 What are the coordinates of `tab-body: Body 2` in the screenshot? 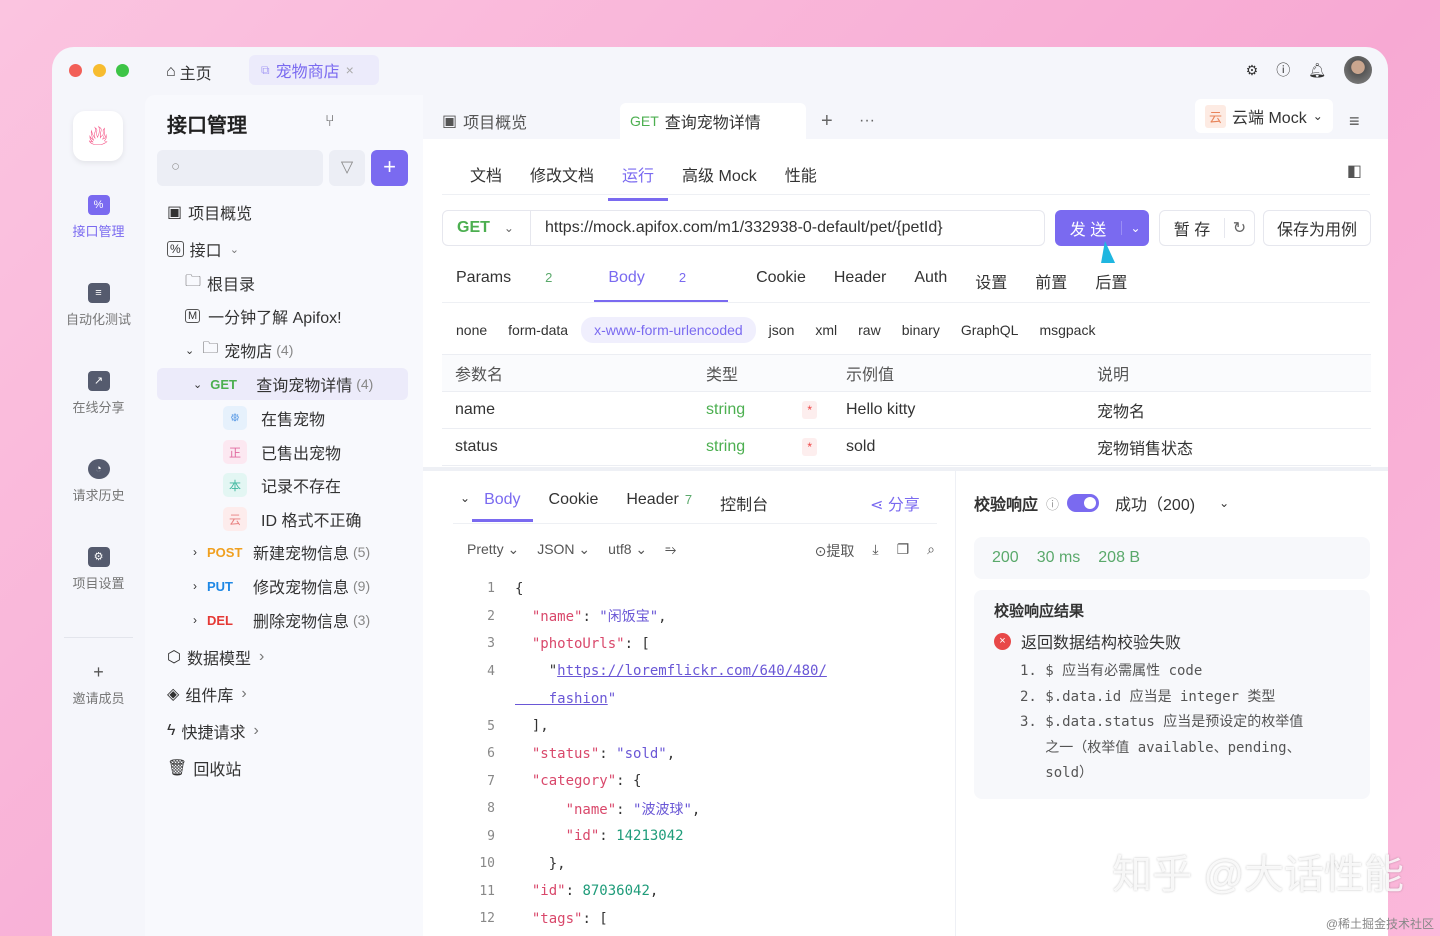 It's located at (661, 286).